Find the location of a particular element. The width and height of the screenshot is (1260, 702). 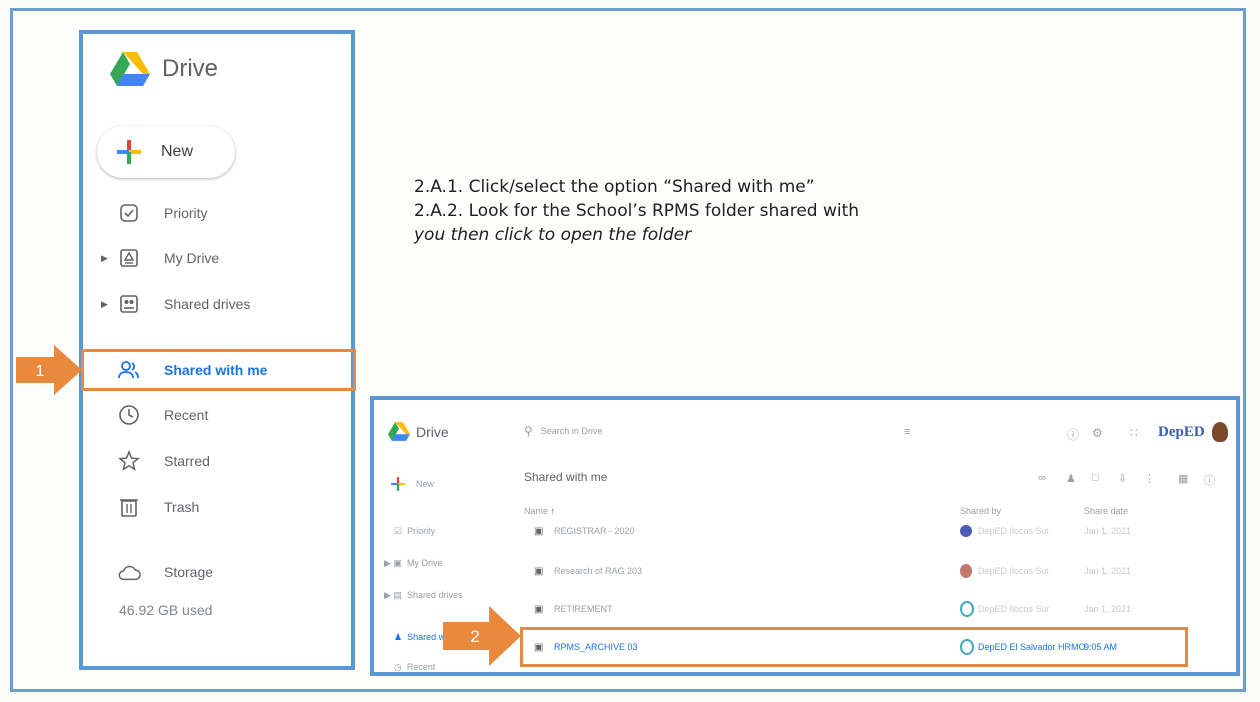

storage-used-text: 46.92 GB used is located at coordinates (166, 610).